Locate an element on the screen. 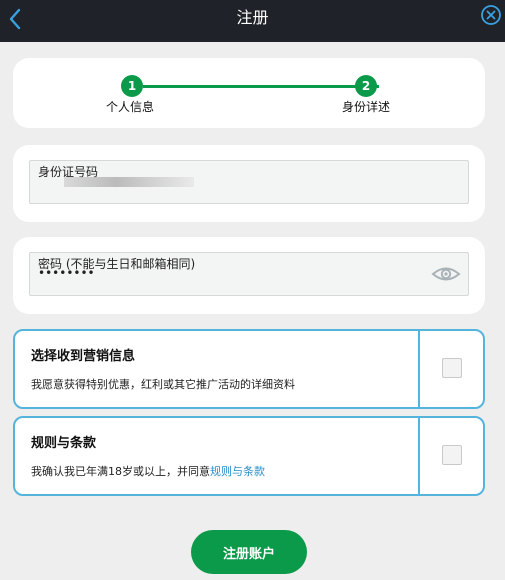 This screenshot has width=505, height=580. terms-description: 我确认我已年满18岁或以上，并同意规则与条款 is located at coordinates (148, 471).